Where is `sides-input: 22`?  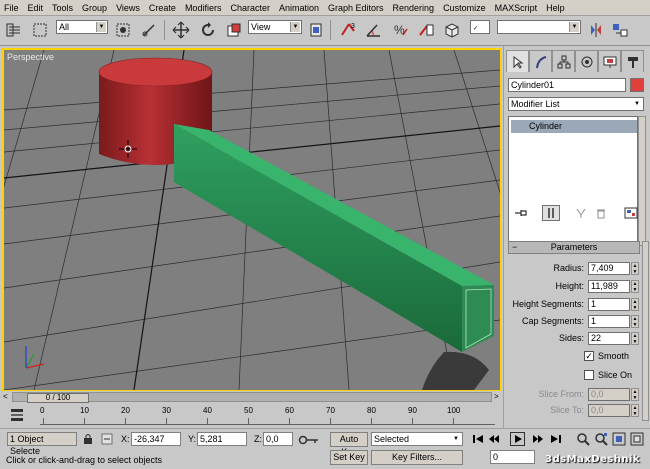 sides-input: 22 is located at coordinates (609, 338).